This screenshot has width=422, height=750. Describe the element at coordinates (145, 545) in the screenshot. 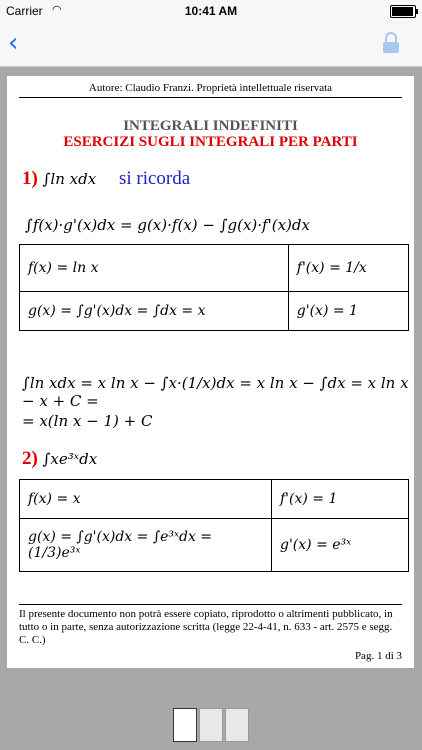

I see `table-cell: g(x) = ∫g'(x)dx = ∫e³ˣdx = (1/3)e³ˣ` at that location.